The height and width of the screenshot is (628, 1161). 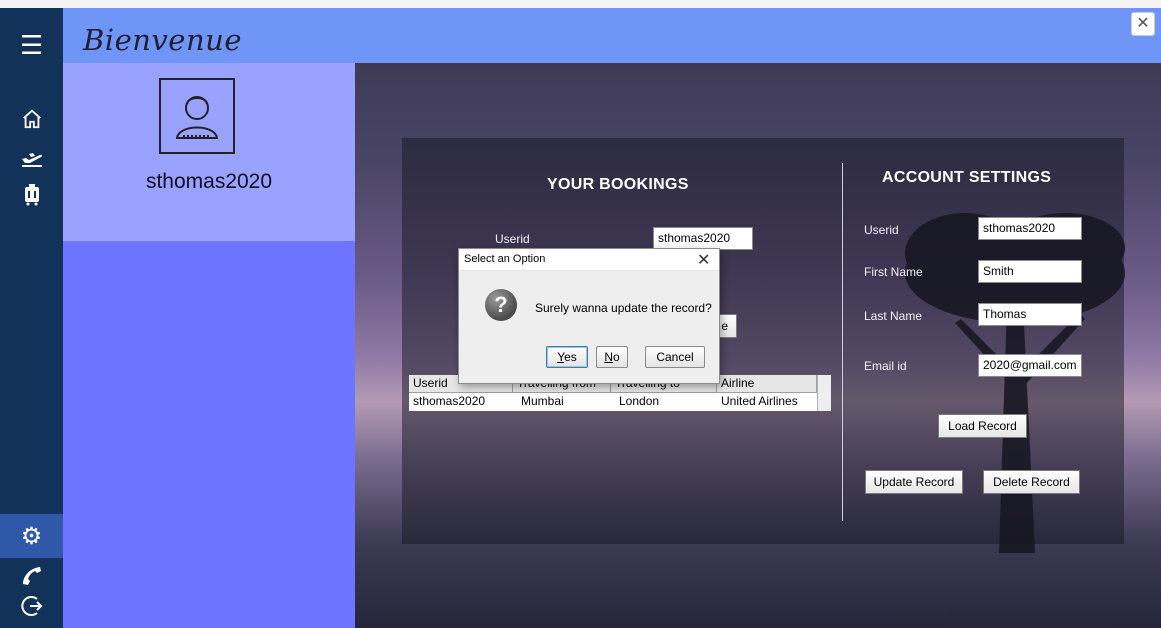 I want to click on bookings-title: YOUR BOOKINGS, so click(x=618, y=184).